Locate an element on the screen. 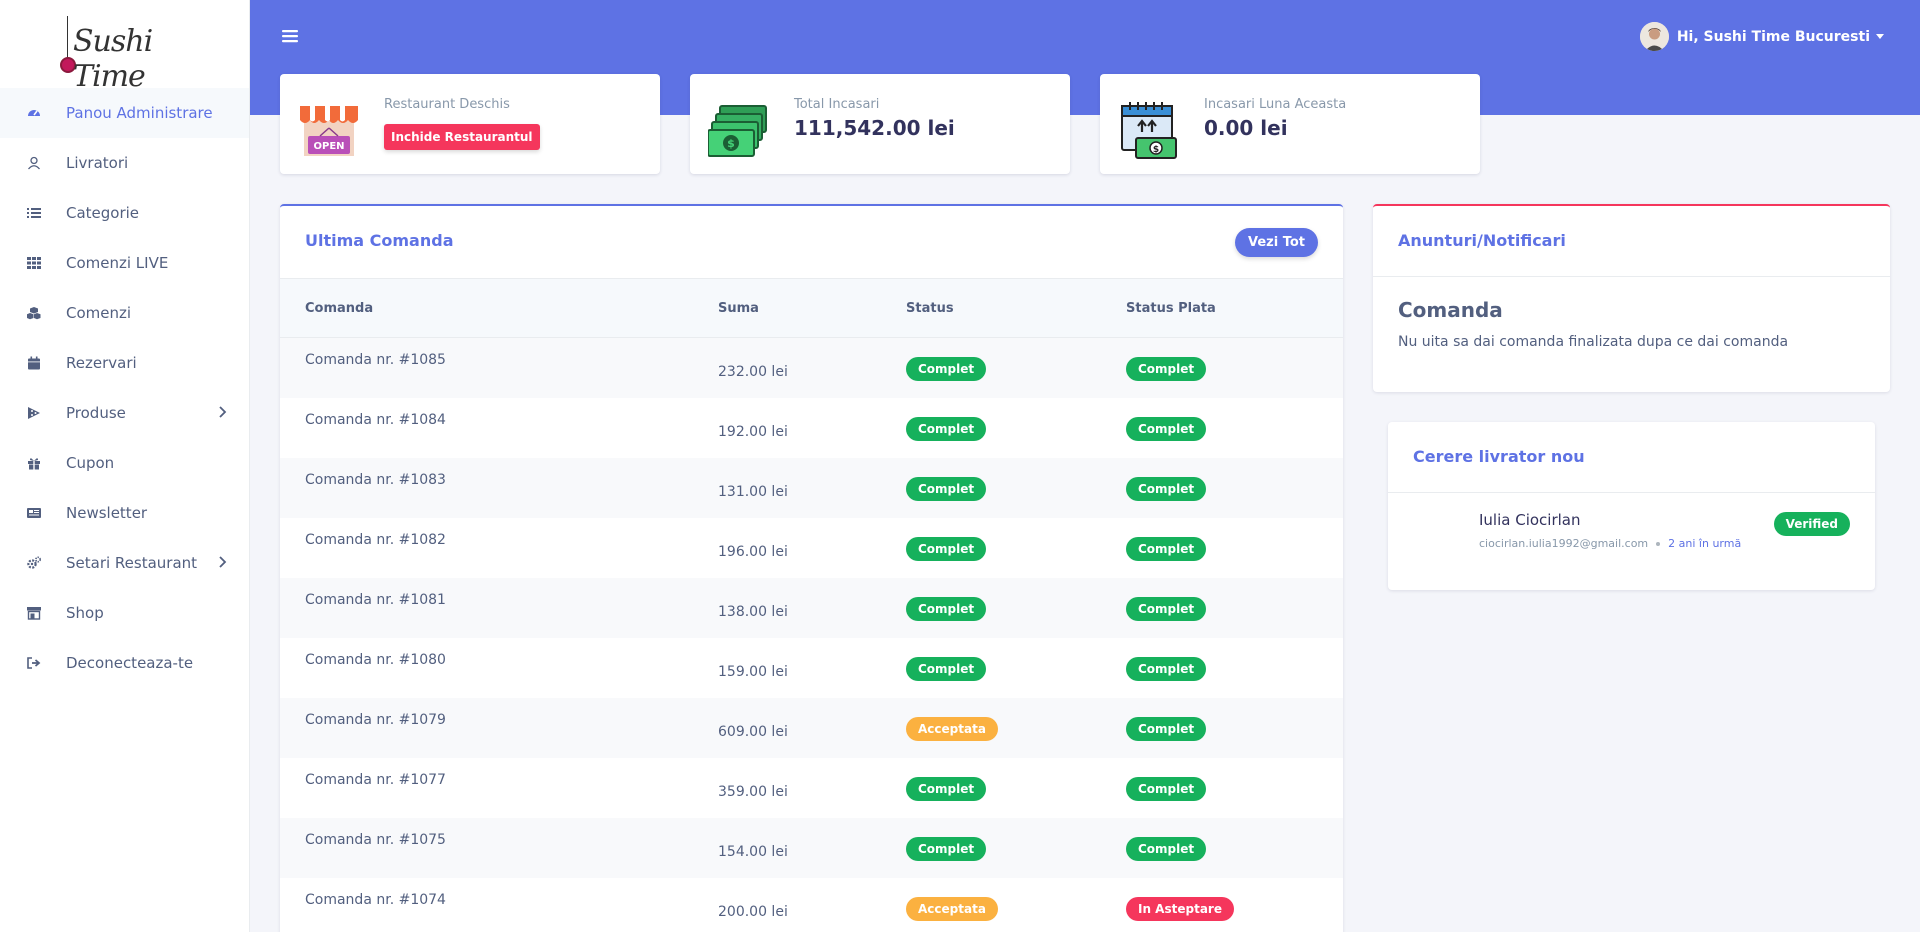 The image size is (1920, 932). cubes-icon is located at coordinates (34, 313).